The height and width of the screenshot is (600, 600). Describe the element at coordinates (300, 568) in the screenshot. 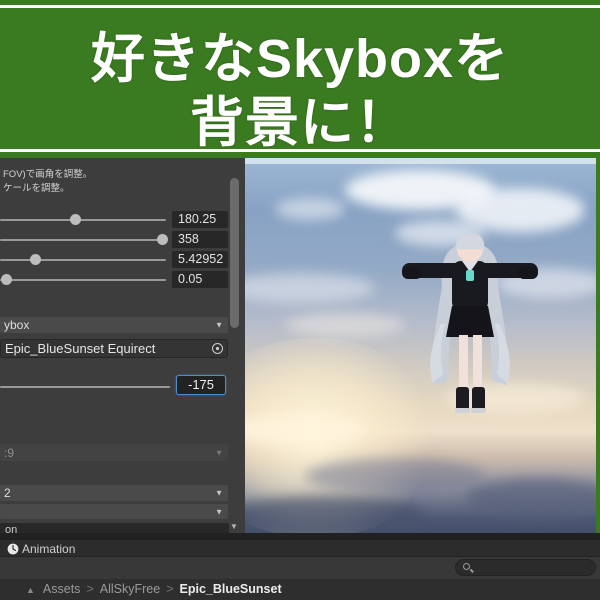

I see `project-toolbar` at that location.